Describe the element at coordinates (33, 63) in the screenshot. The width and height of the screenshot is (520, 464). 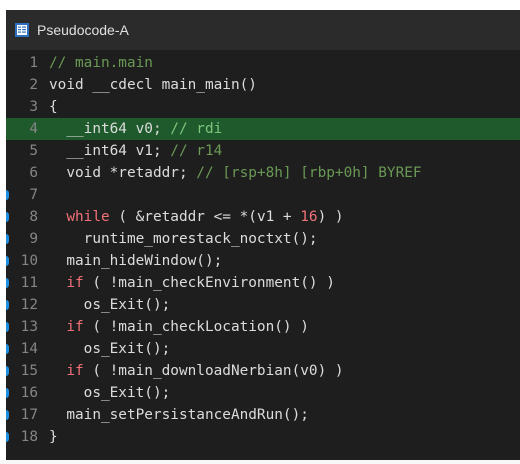
I see `line-number: 1` at that location.